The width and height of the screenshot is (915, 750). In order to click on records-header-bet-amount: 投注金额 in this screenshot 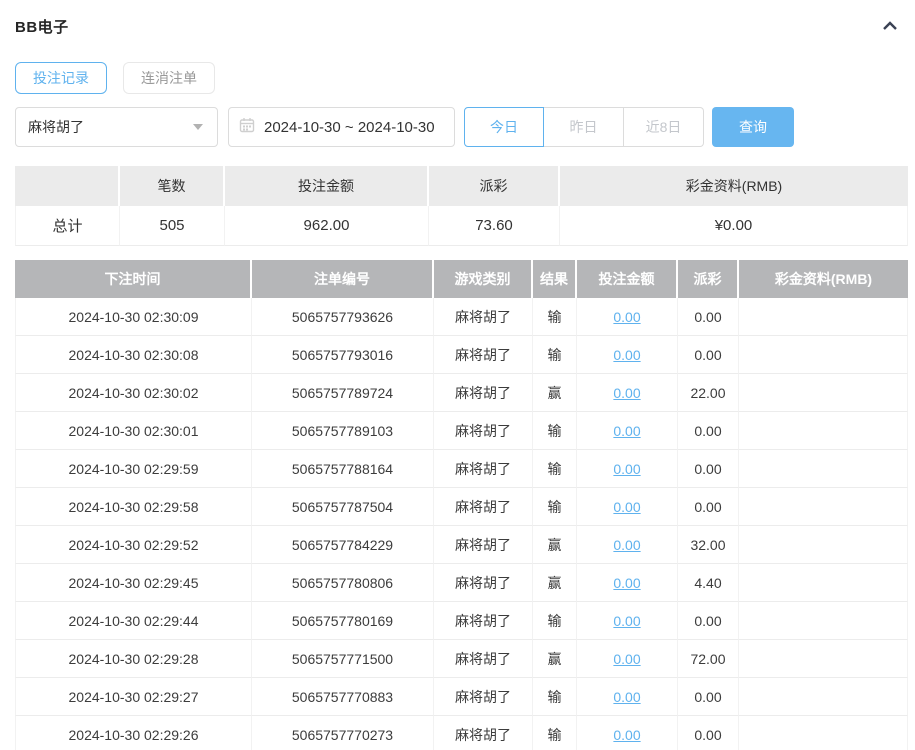, I will do `click(627, 279)`.